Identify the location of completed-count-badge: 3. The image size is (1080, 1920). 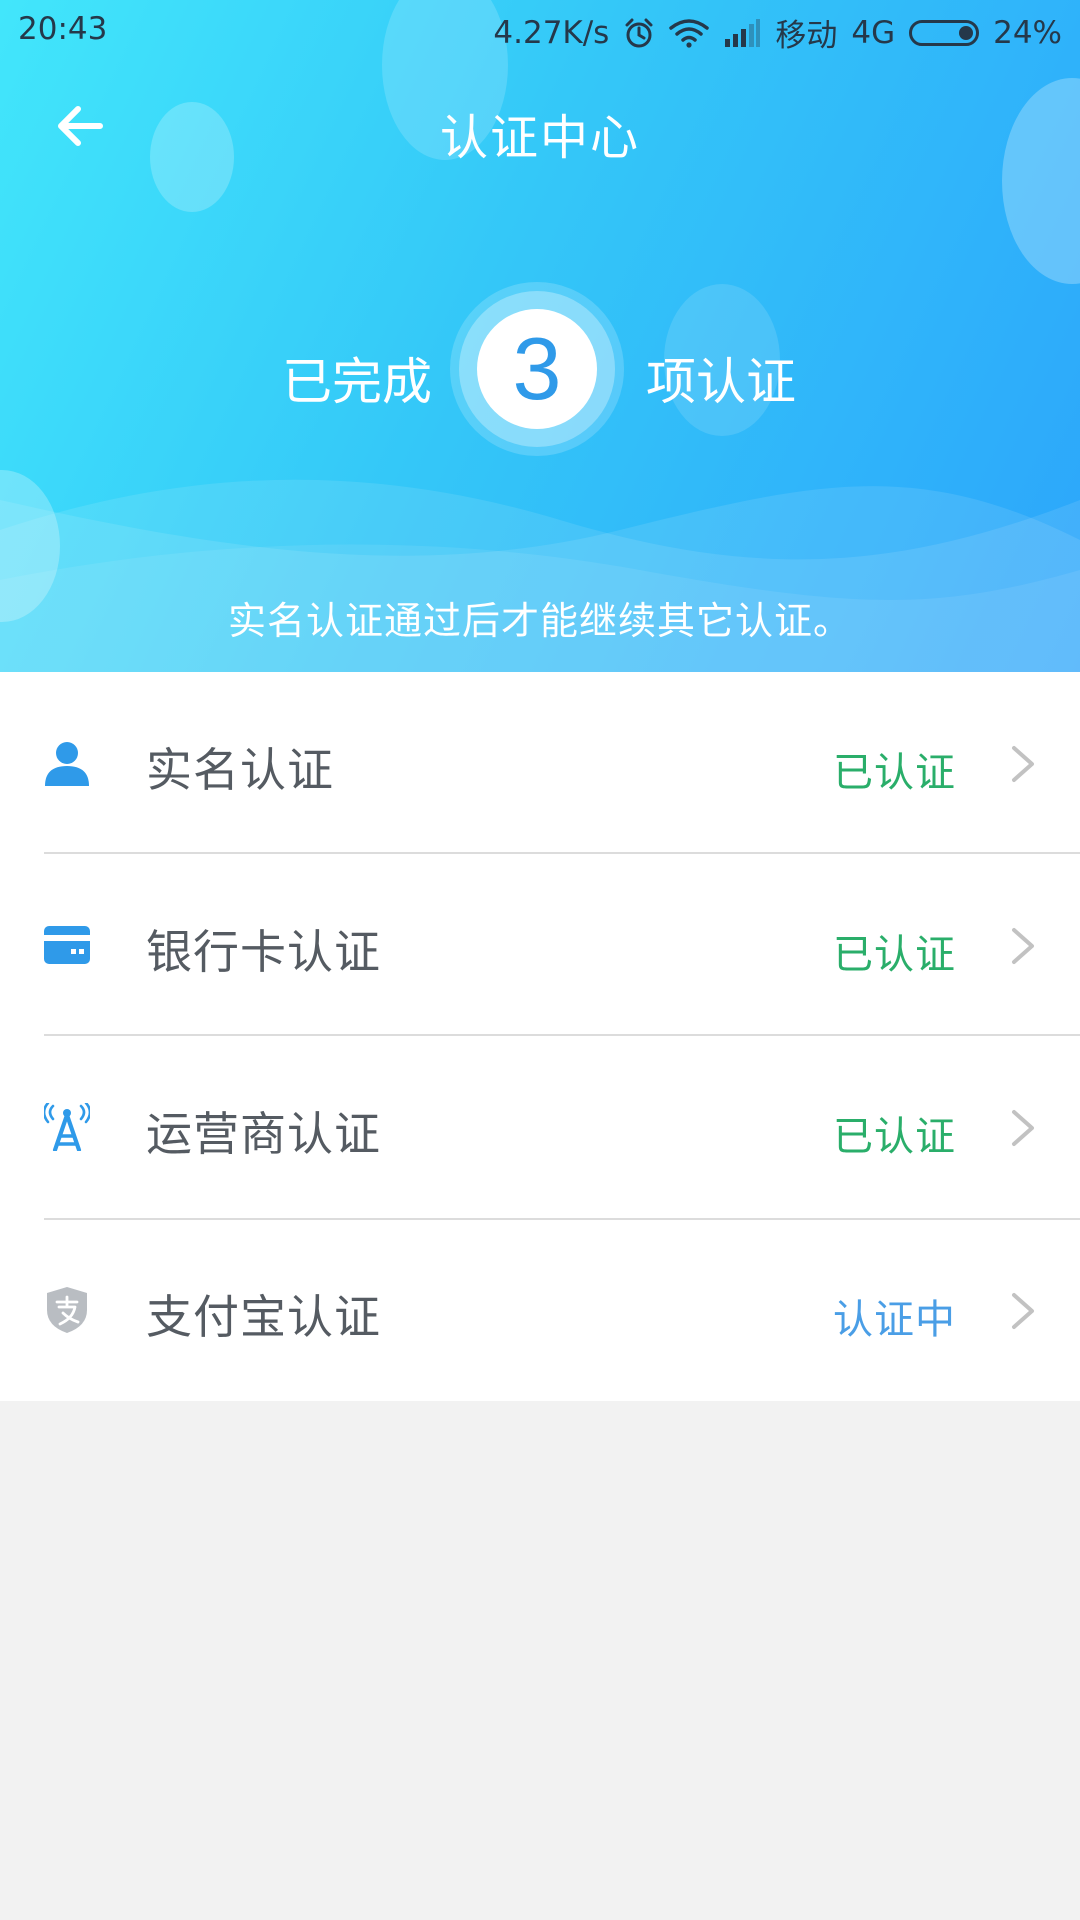
(537, 369).